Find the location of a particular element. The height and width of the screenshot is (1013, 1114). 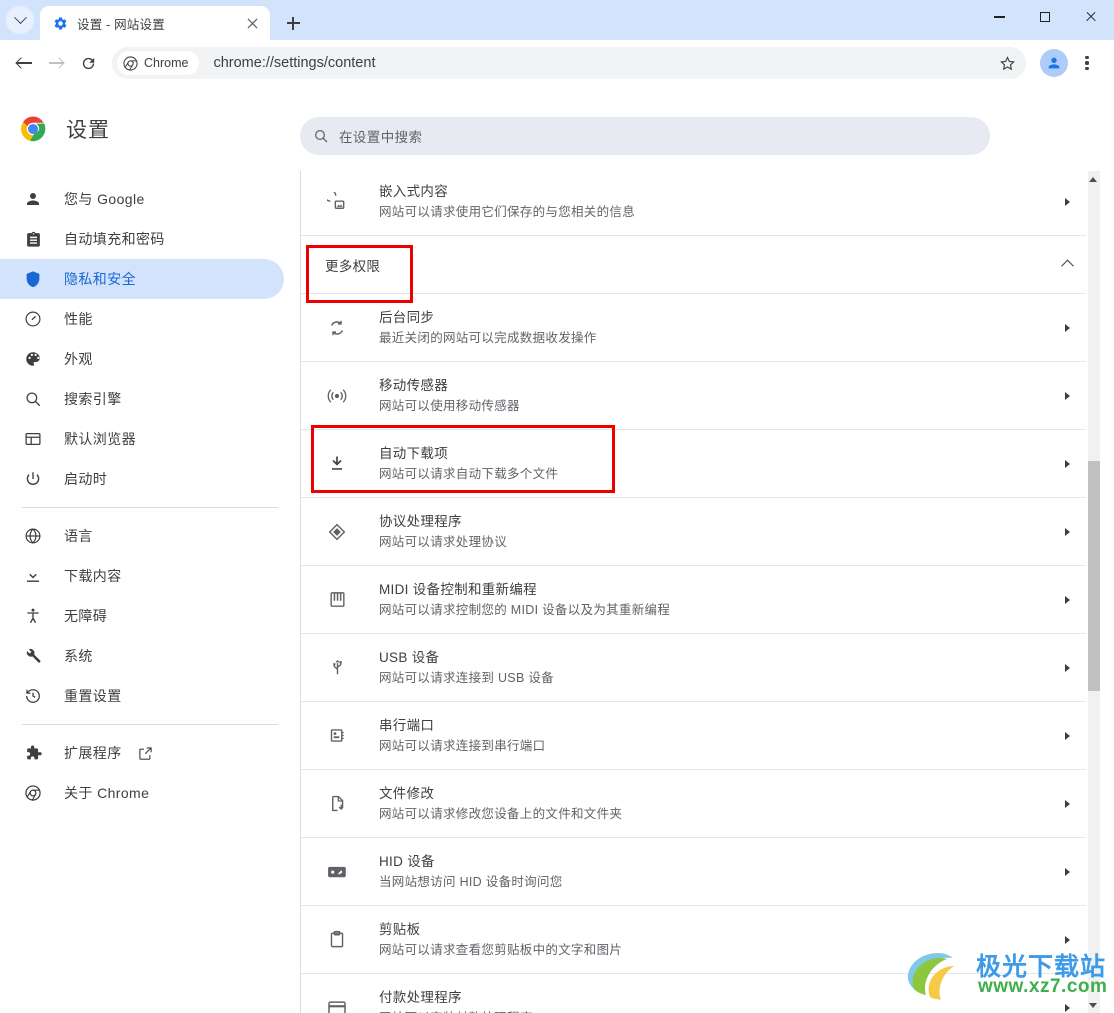

sidebar-item-search-engine: 搜索引擎 is located at coordinates (142, 399).